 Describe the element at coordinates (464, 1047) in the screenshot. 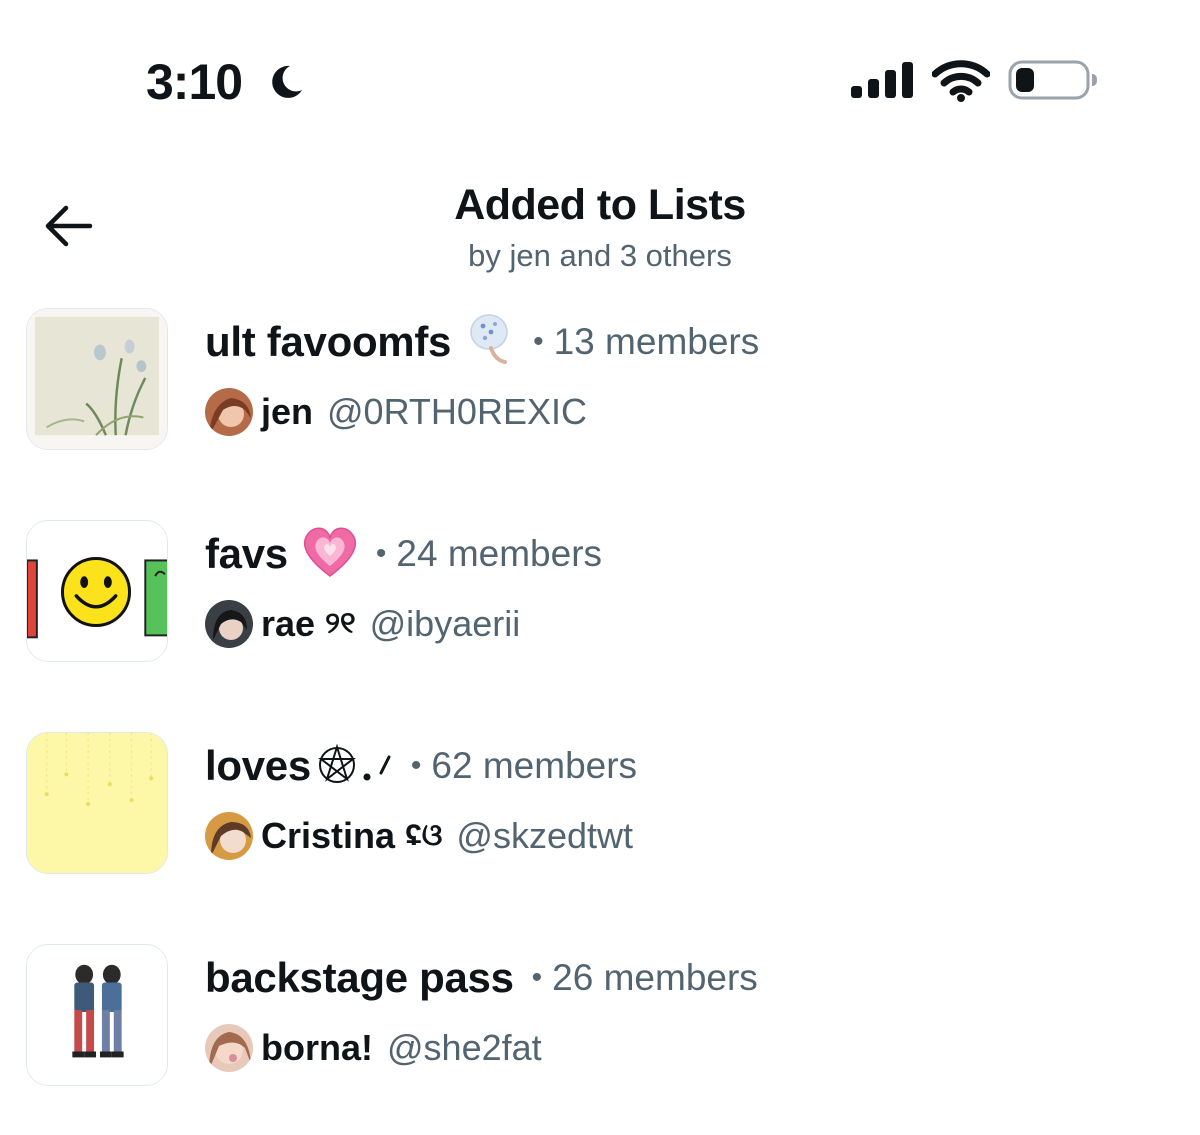

I see `owner-handle: @she2fat` at that location.